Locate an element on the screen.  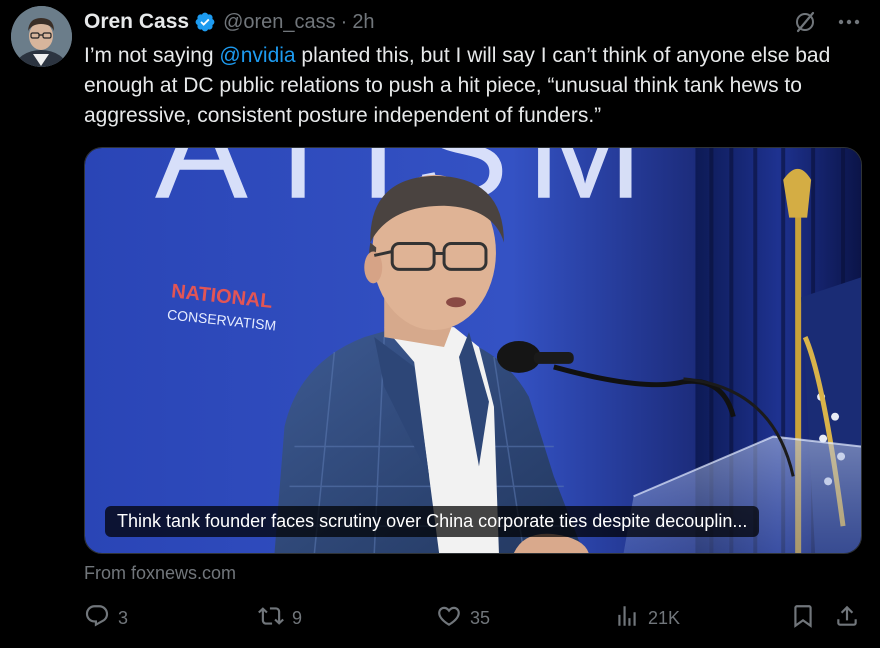
repost-count: 9 is located at coordinates (297, 617).